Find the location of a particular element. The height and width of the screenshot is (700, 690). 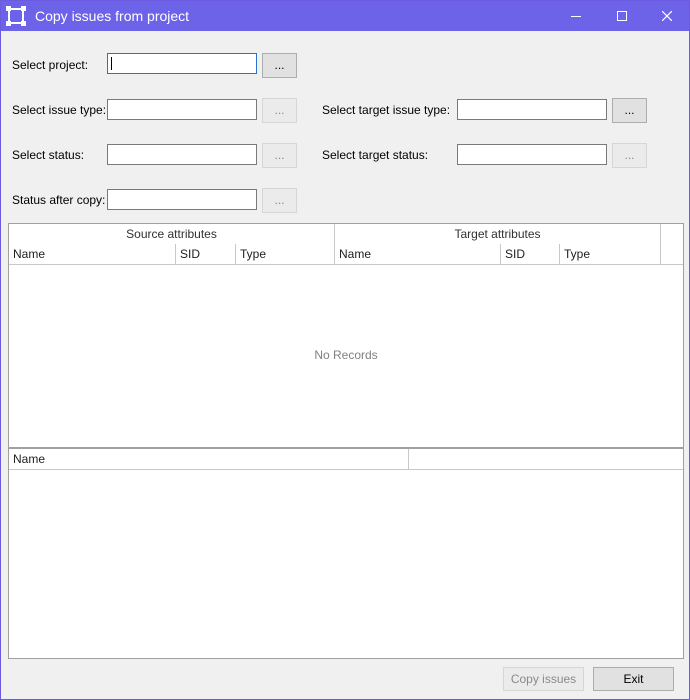

column-source-name: Name is located at coordinates (92, 254).